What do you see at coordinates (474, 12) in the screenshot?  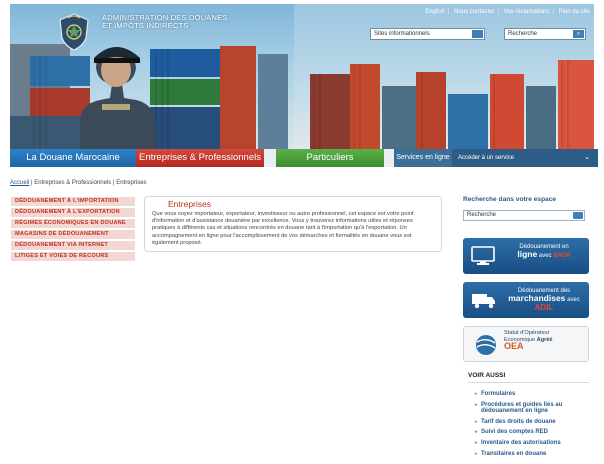 I see `link-contact: Nous contacter` at bounding box center [474, 12].